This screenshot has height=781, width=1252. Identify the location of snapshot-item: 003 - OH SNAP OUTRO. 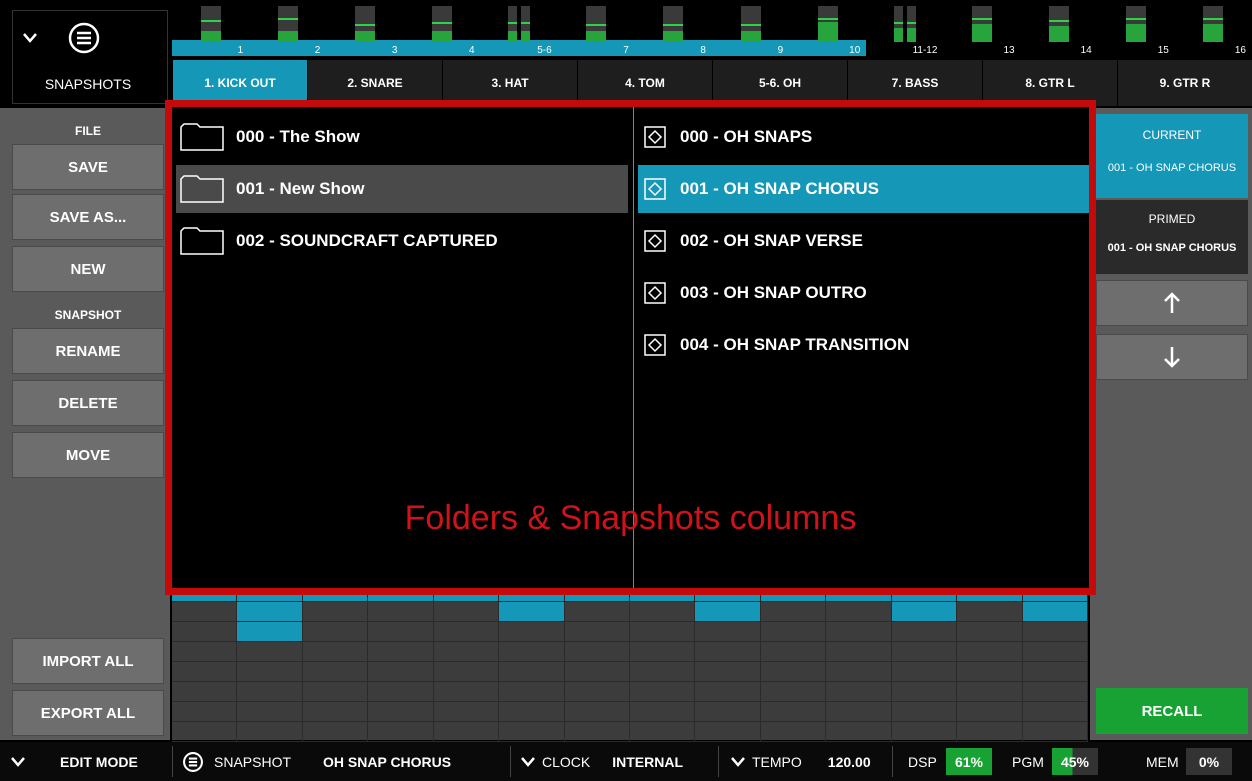
(863, 293).